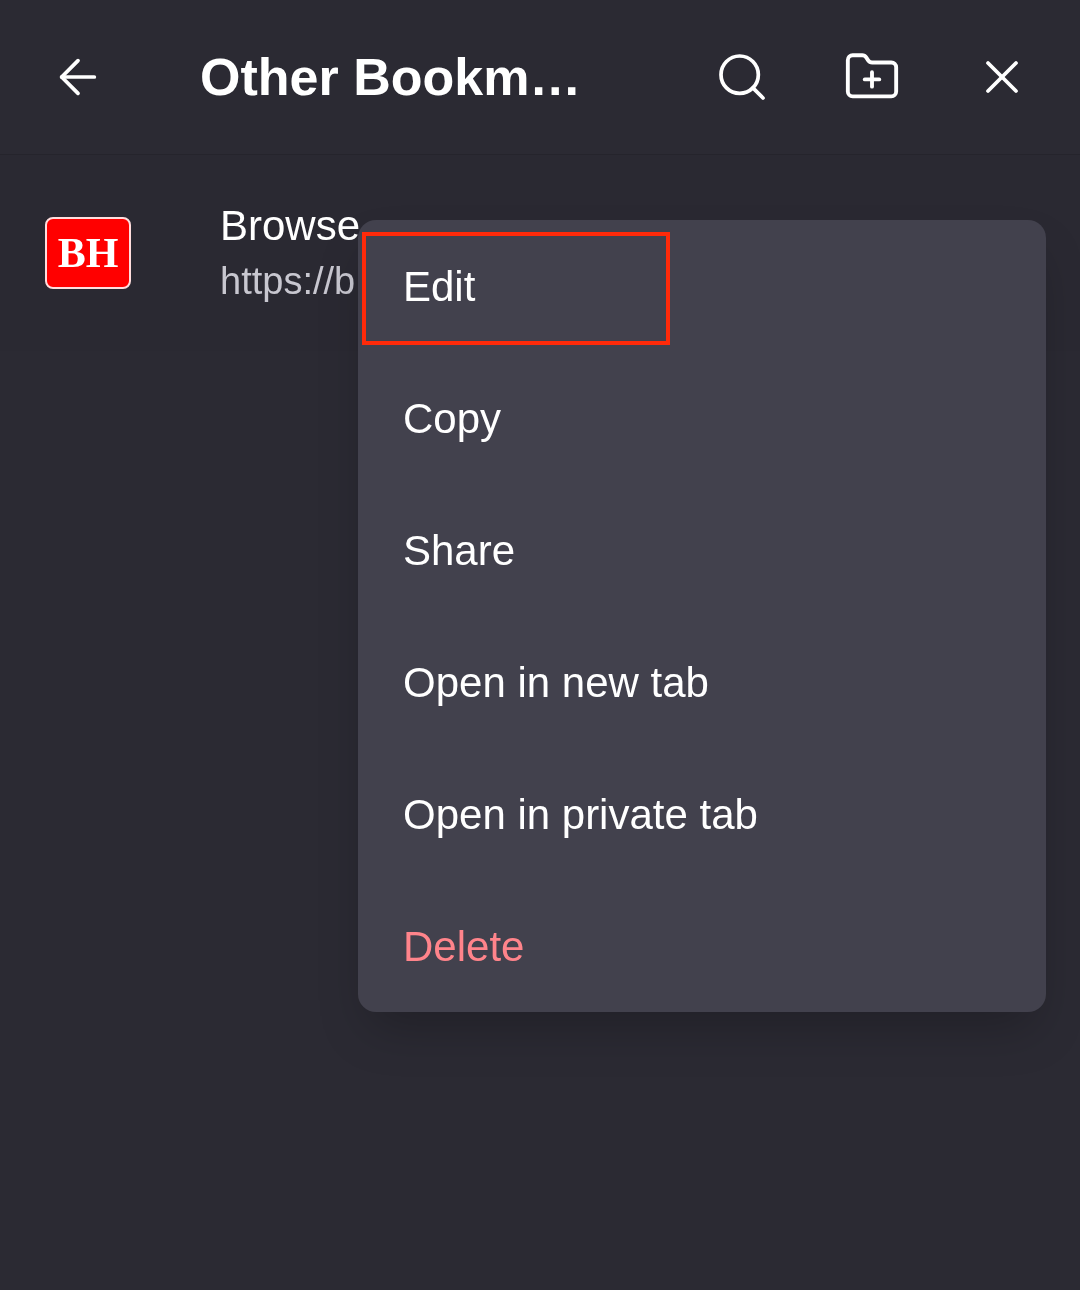 This screenshot has width=1080, height=1290. I want to click on bookmark-title: Browse, so click(290, 226).